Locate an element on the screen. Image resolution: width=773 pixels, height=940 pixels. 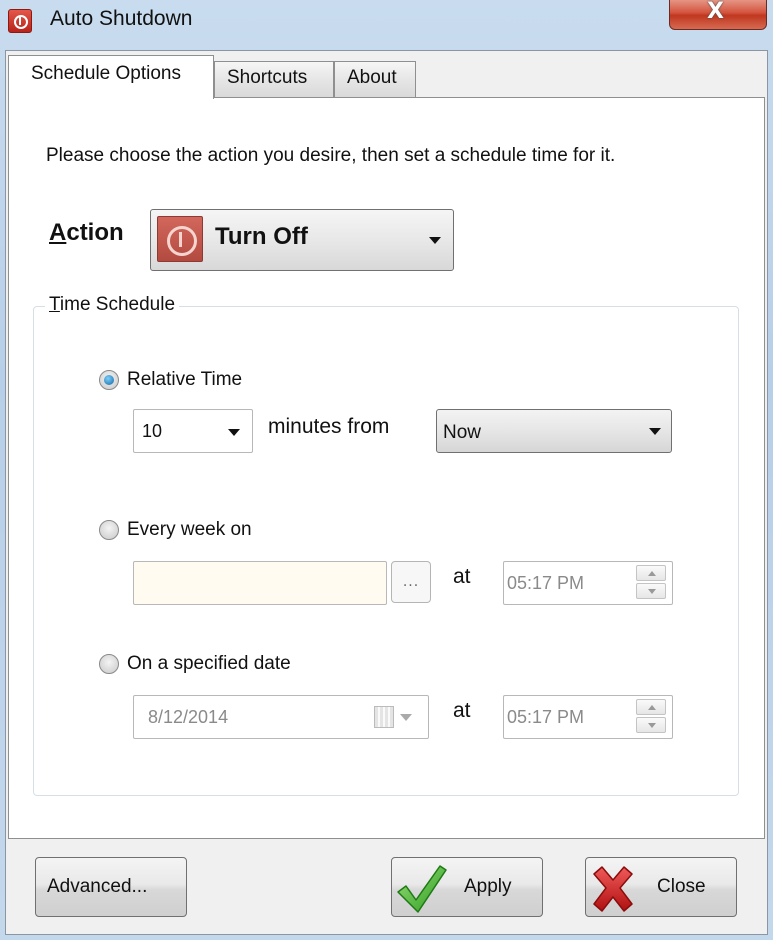
close-icon: X is located at coordinates (715, 12).